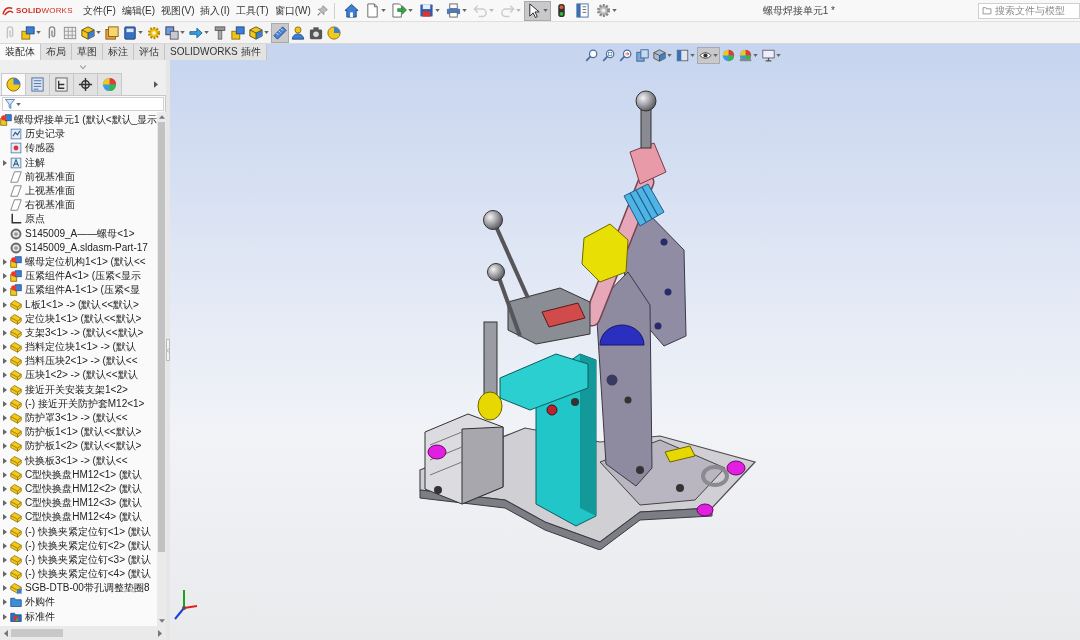 The image size is (1080, 640). I want to click on tree-item: L板1<1> -> (默认<<默认>, so click(82, 304).